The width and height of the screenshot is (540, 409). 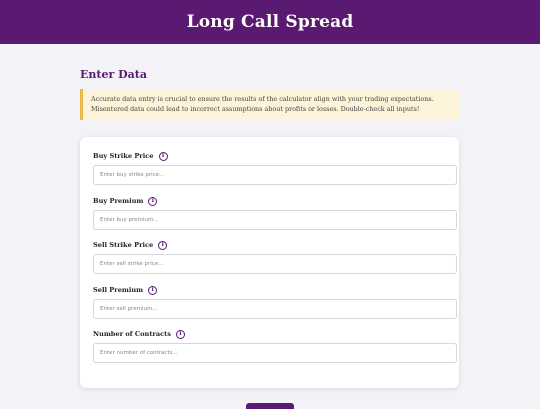 I want to click on buy-premium-field: Buy Premium i, so click(x=275, y=213).